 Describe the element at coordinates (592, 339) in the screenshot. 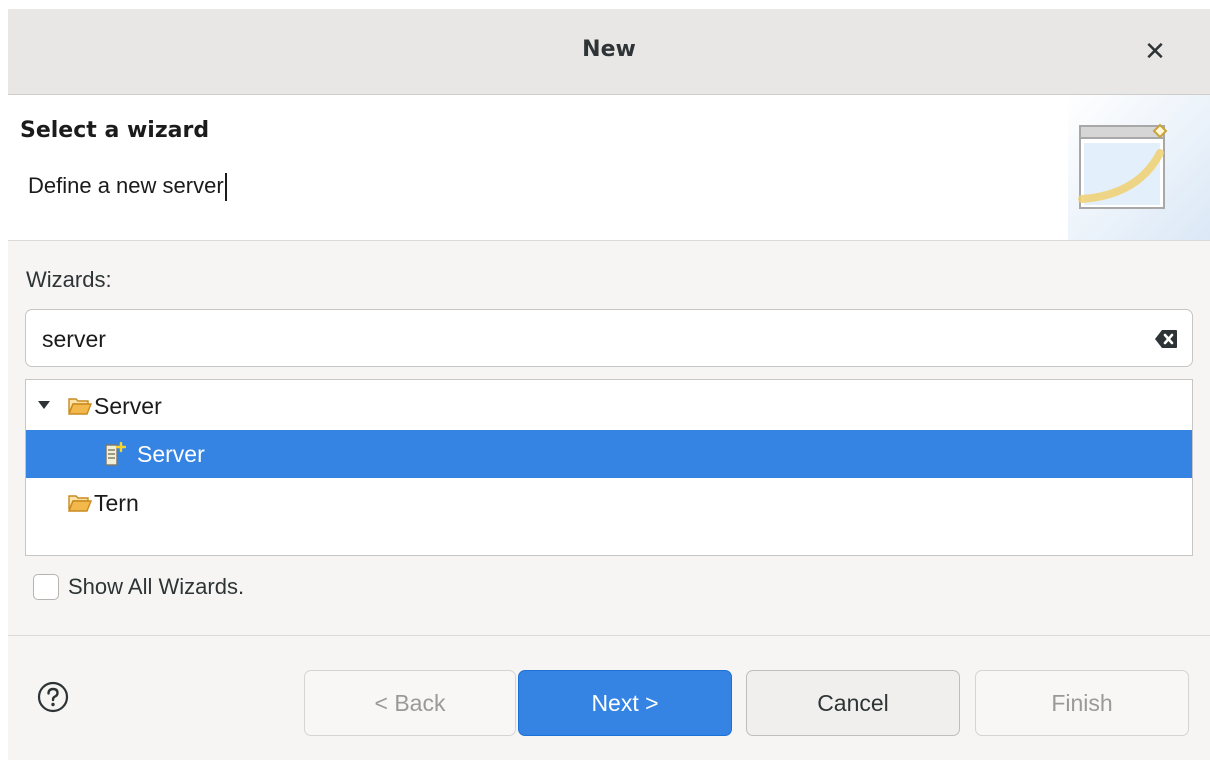

I see `wizard-filter-input` at that location.